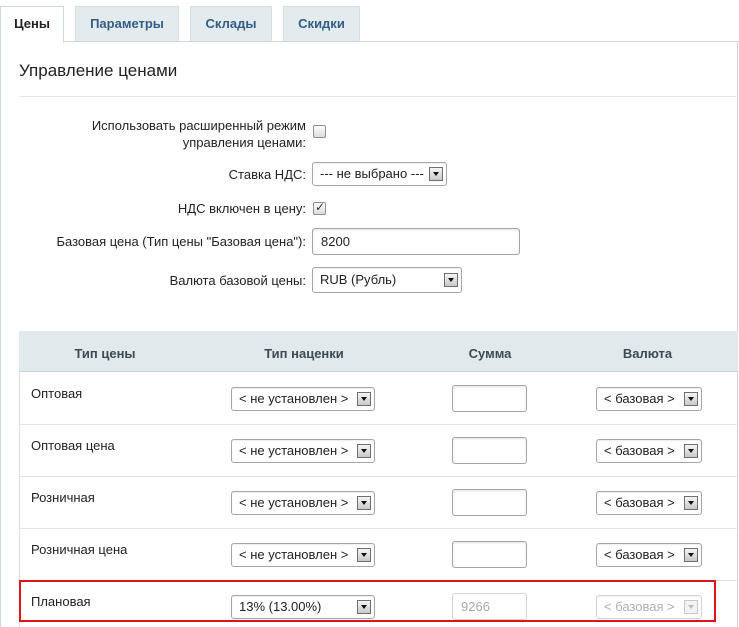  I want to click on currency-select-retail-price: < базовая >, so click(649, 555).